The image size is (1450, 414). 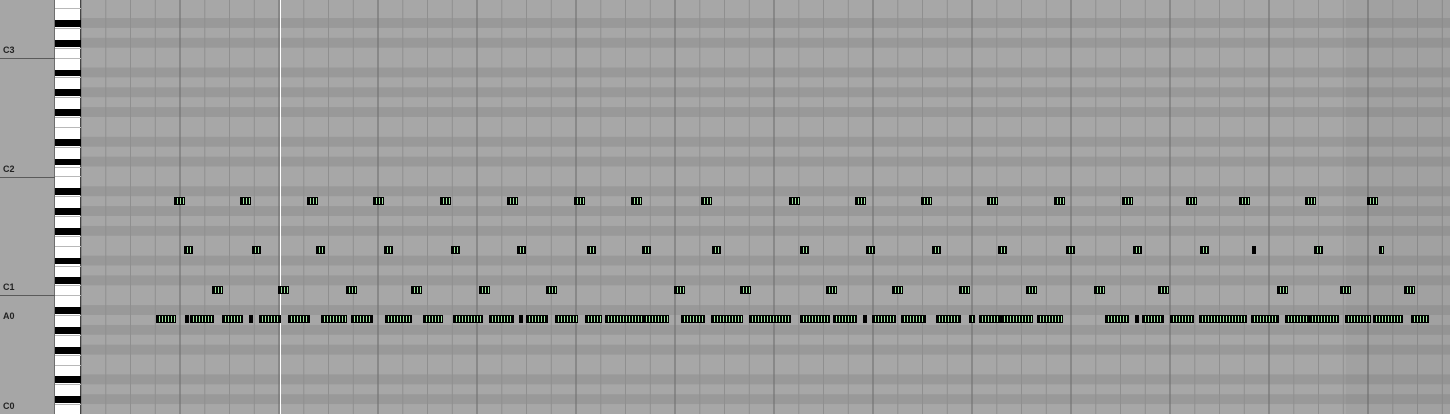 What do you see at coordinates (68, 207) in the screenshot?
I see `piano-keyboard` at bounding box center [68, 207].